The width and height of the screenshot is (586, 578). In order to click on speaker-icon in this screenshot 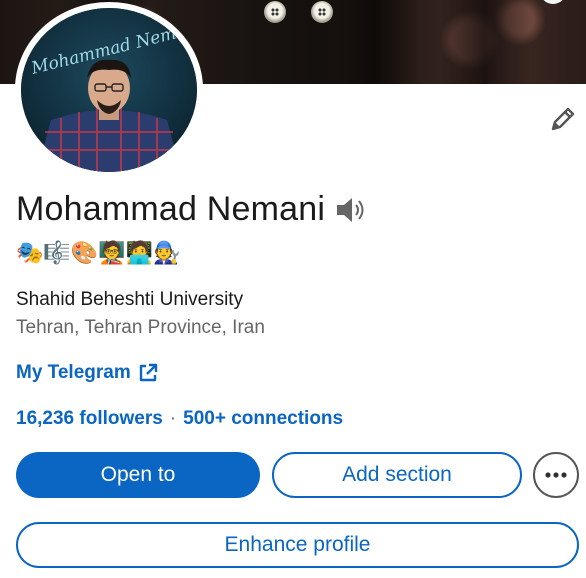, I will do `click(350, 209)`.